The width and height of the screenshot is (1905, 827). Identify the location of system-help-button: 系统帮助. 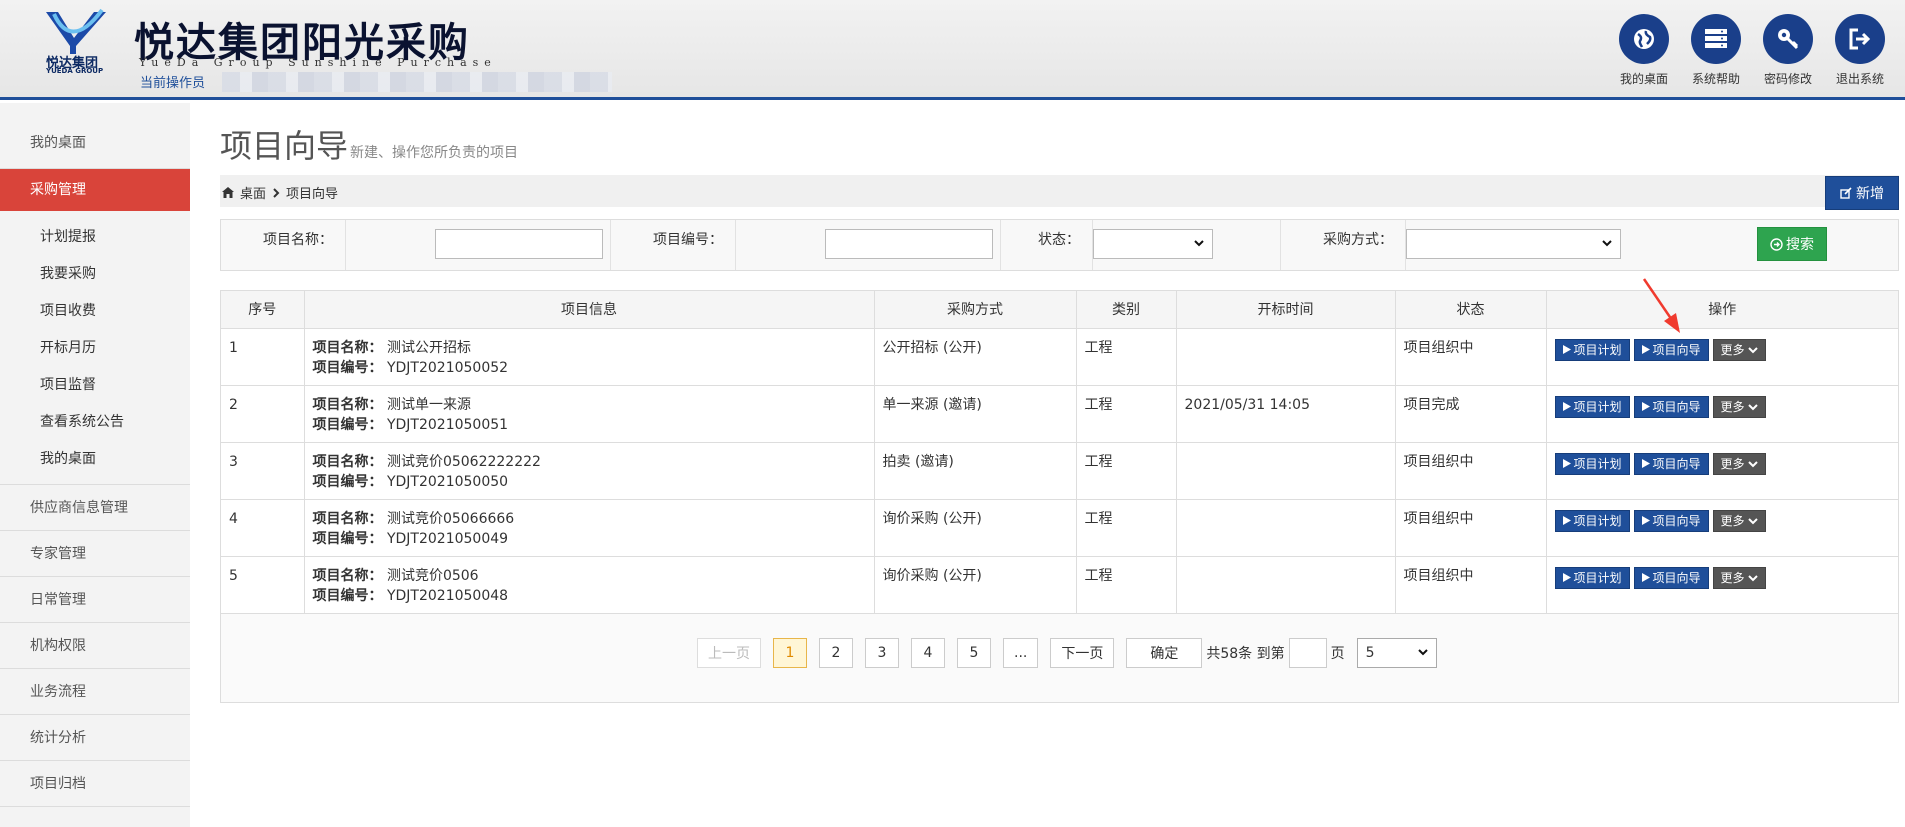
(1716, 50).